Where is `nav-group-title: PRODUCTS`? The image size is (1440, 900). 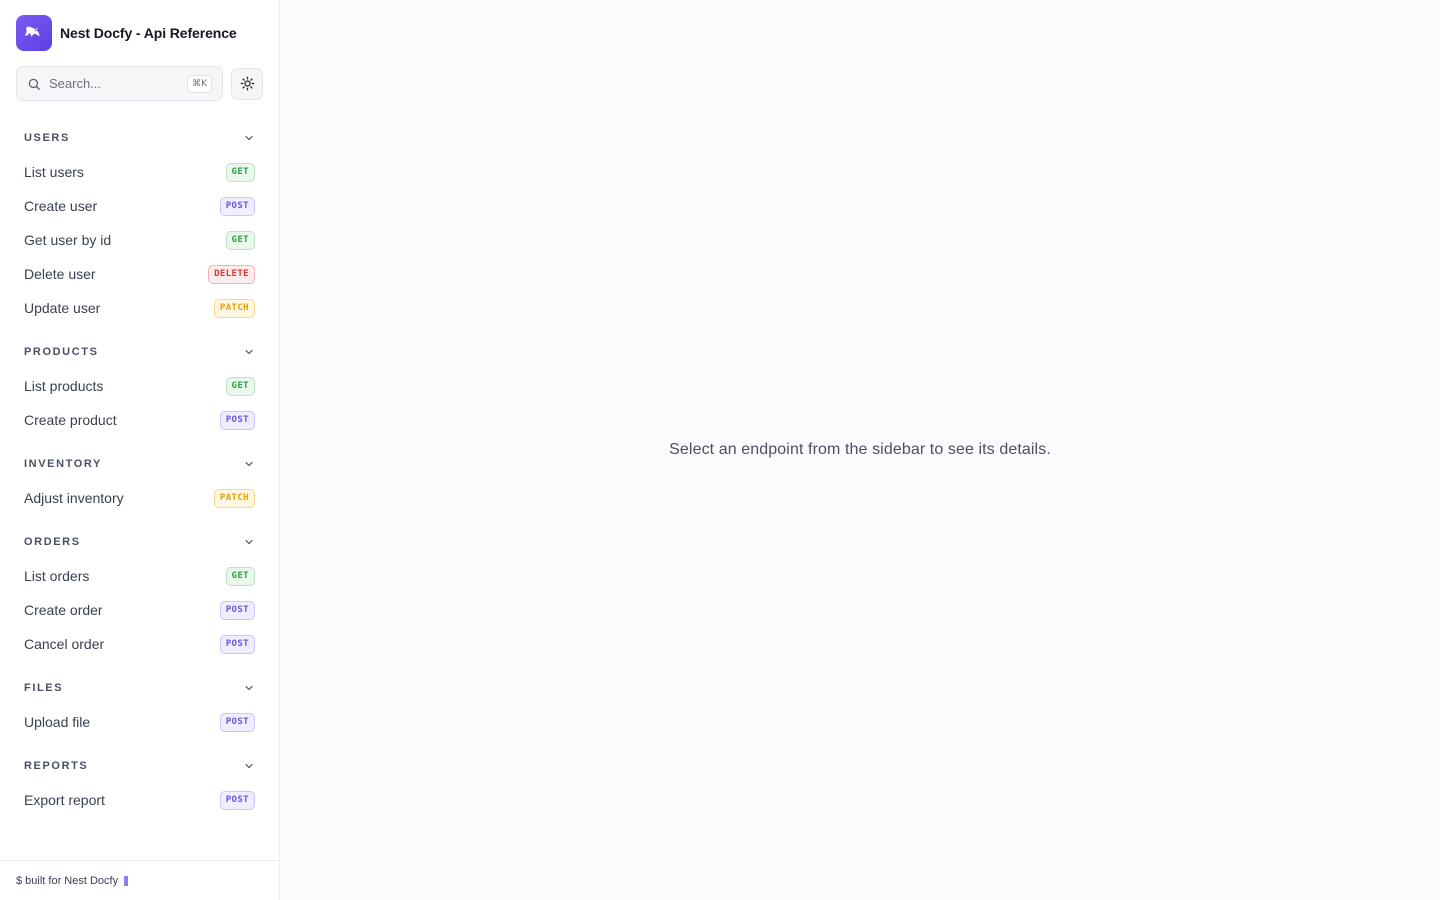
nav-group-title: PRODUCTS is located at coordinates (61, 352).